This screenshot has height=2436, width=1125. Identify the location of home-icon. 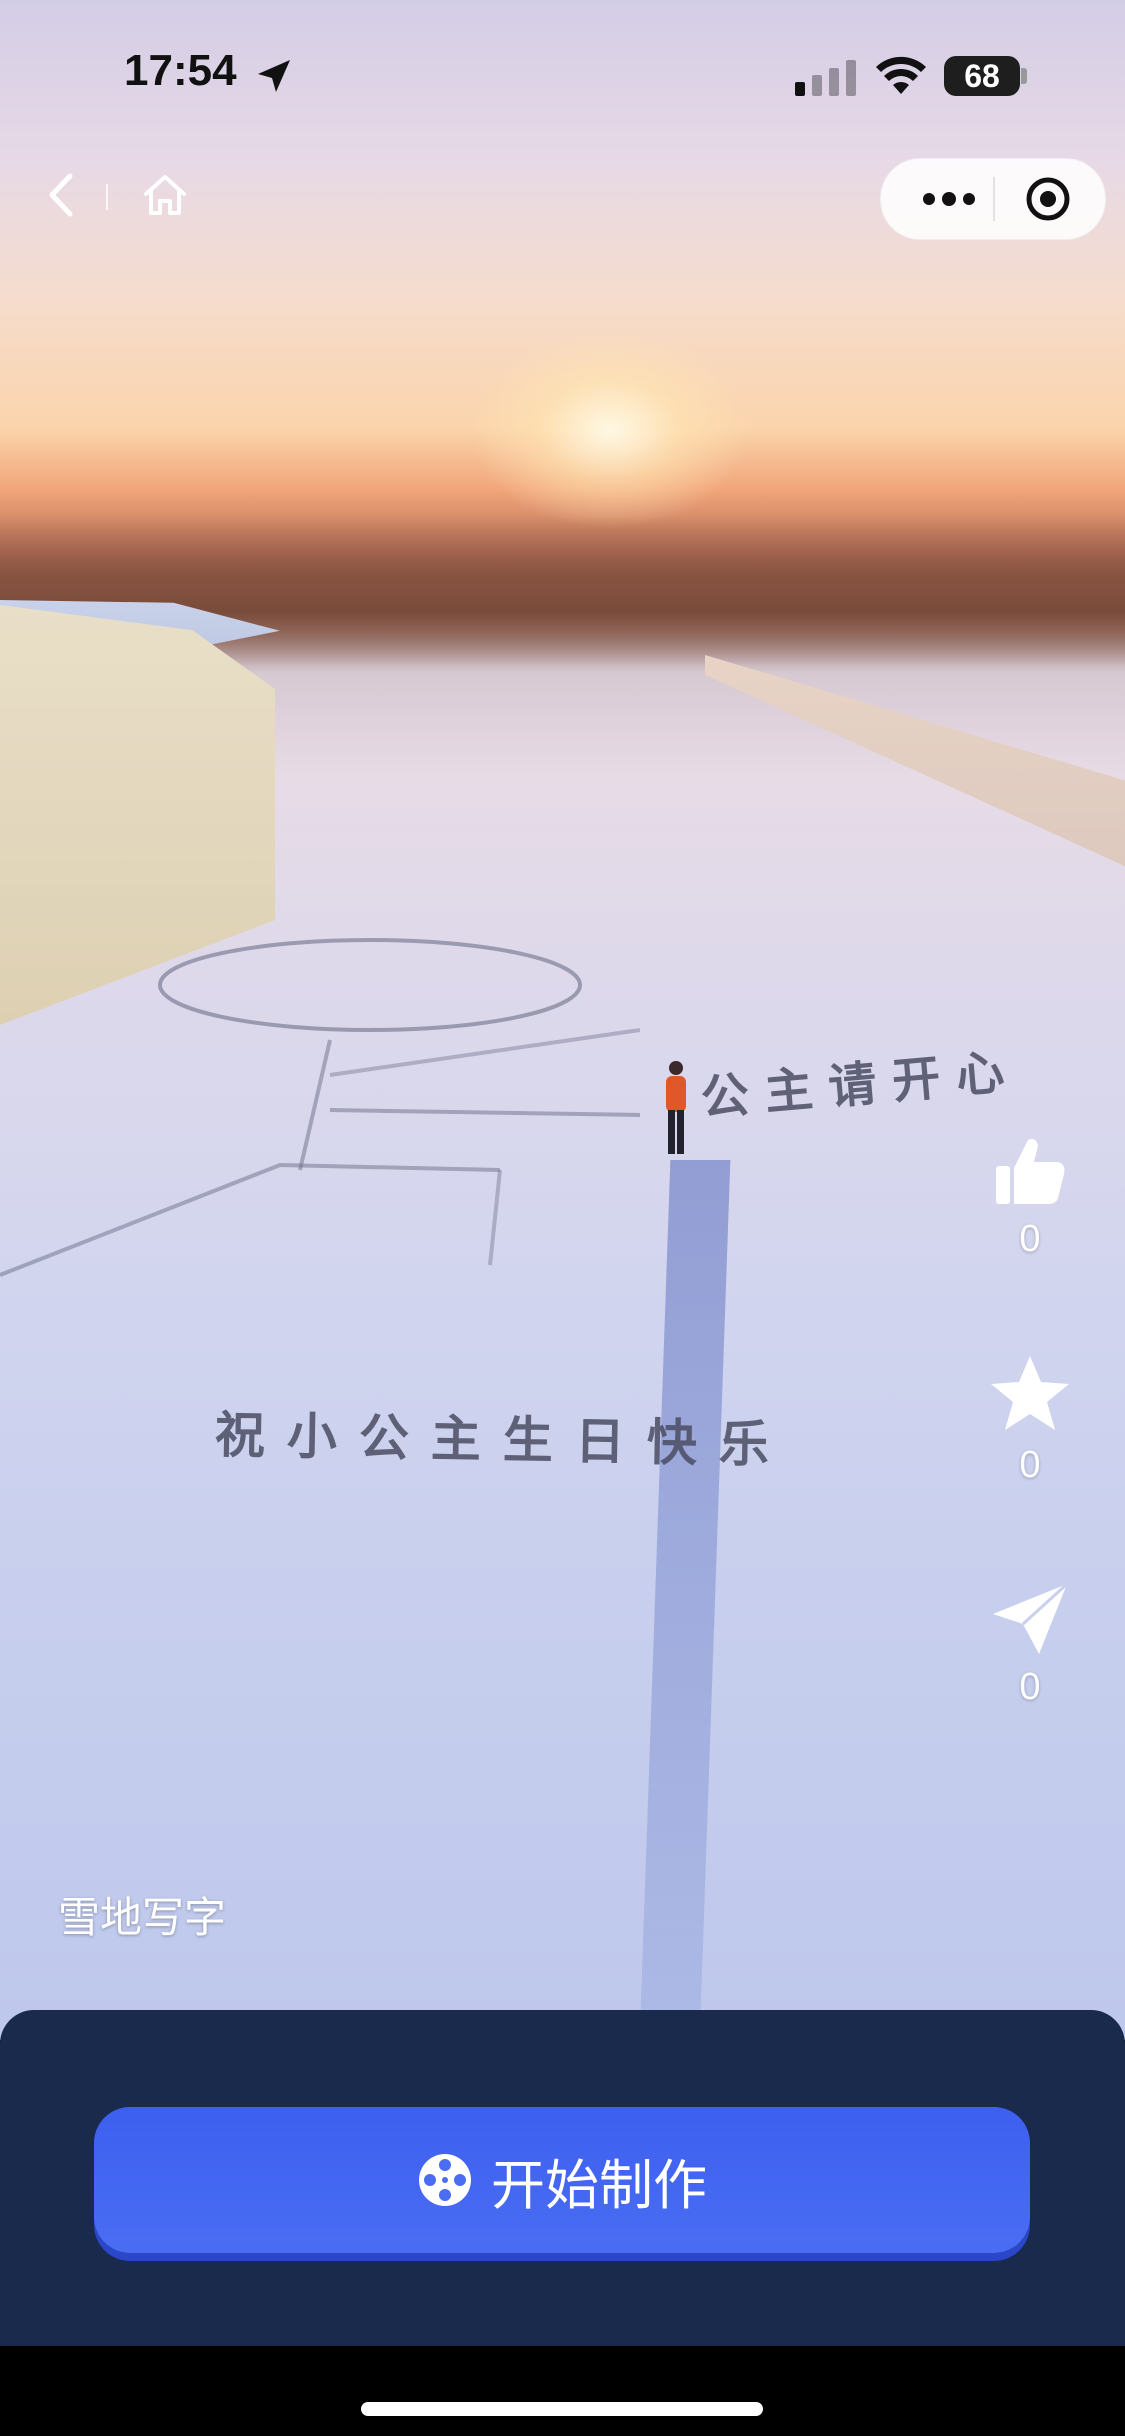
(165, 195).